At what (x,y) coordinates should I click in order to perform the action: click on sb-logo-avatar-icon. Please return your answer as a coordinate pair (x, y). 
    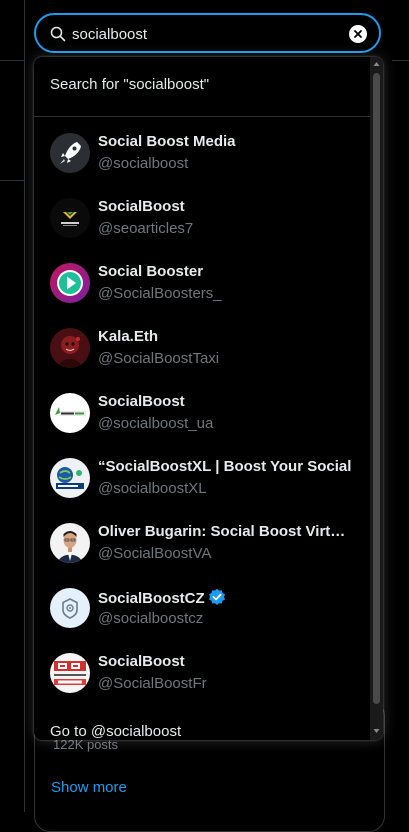
    Looking at the image, I should click on (70, 673).